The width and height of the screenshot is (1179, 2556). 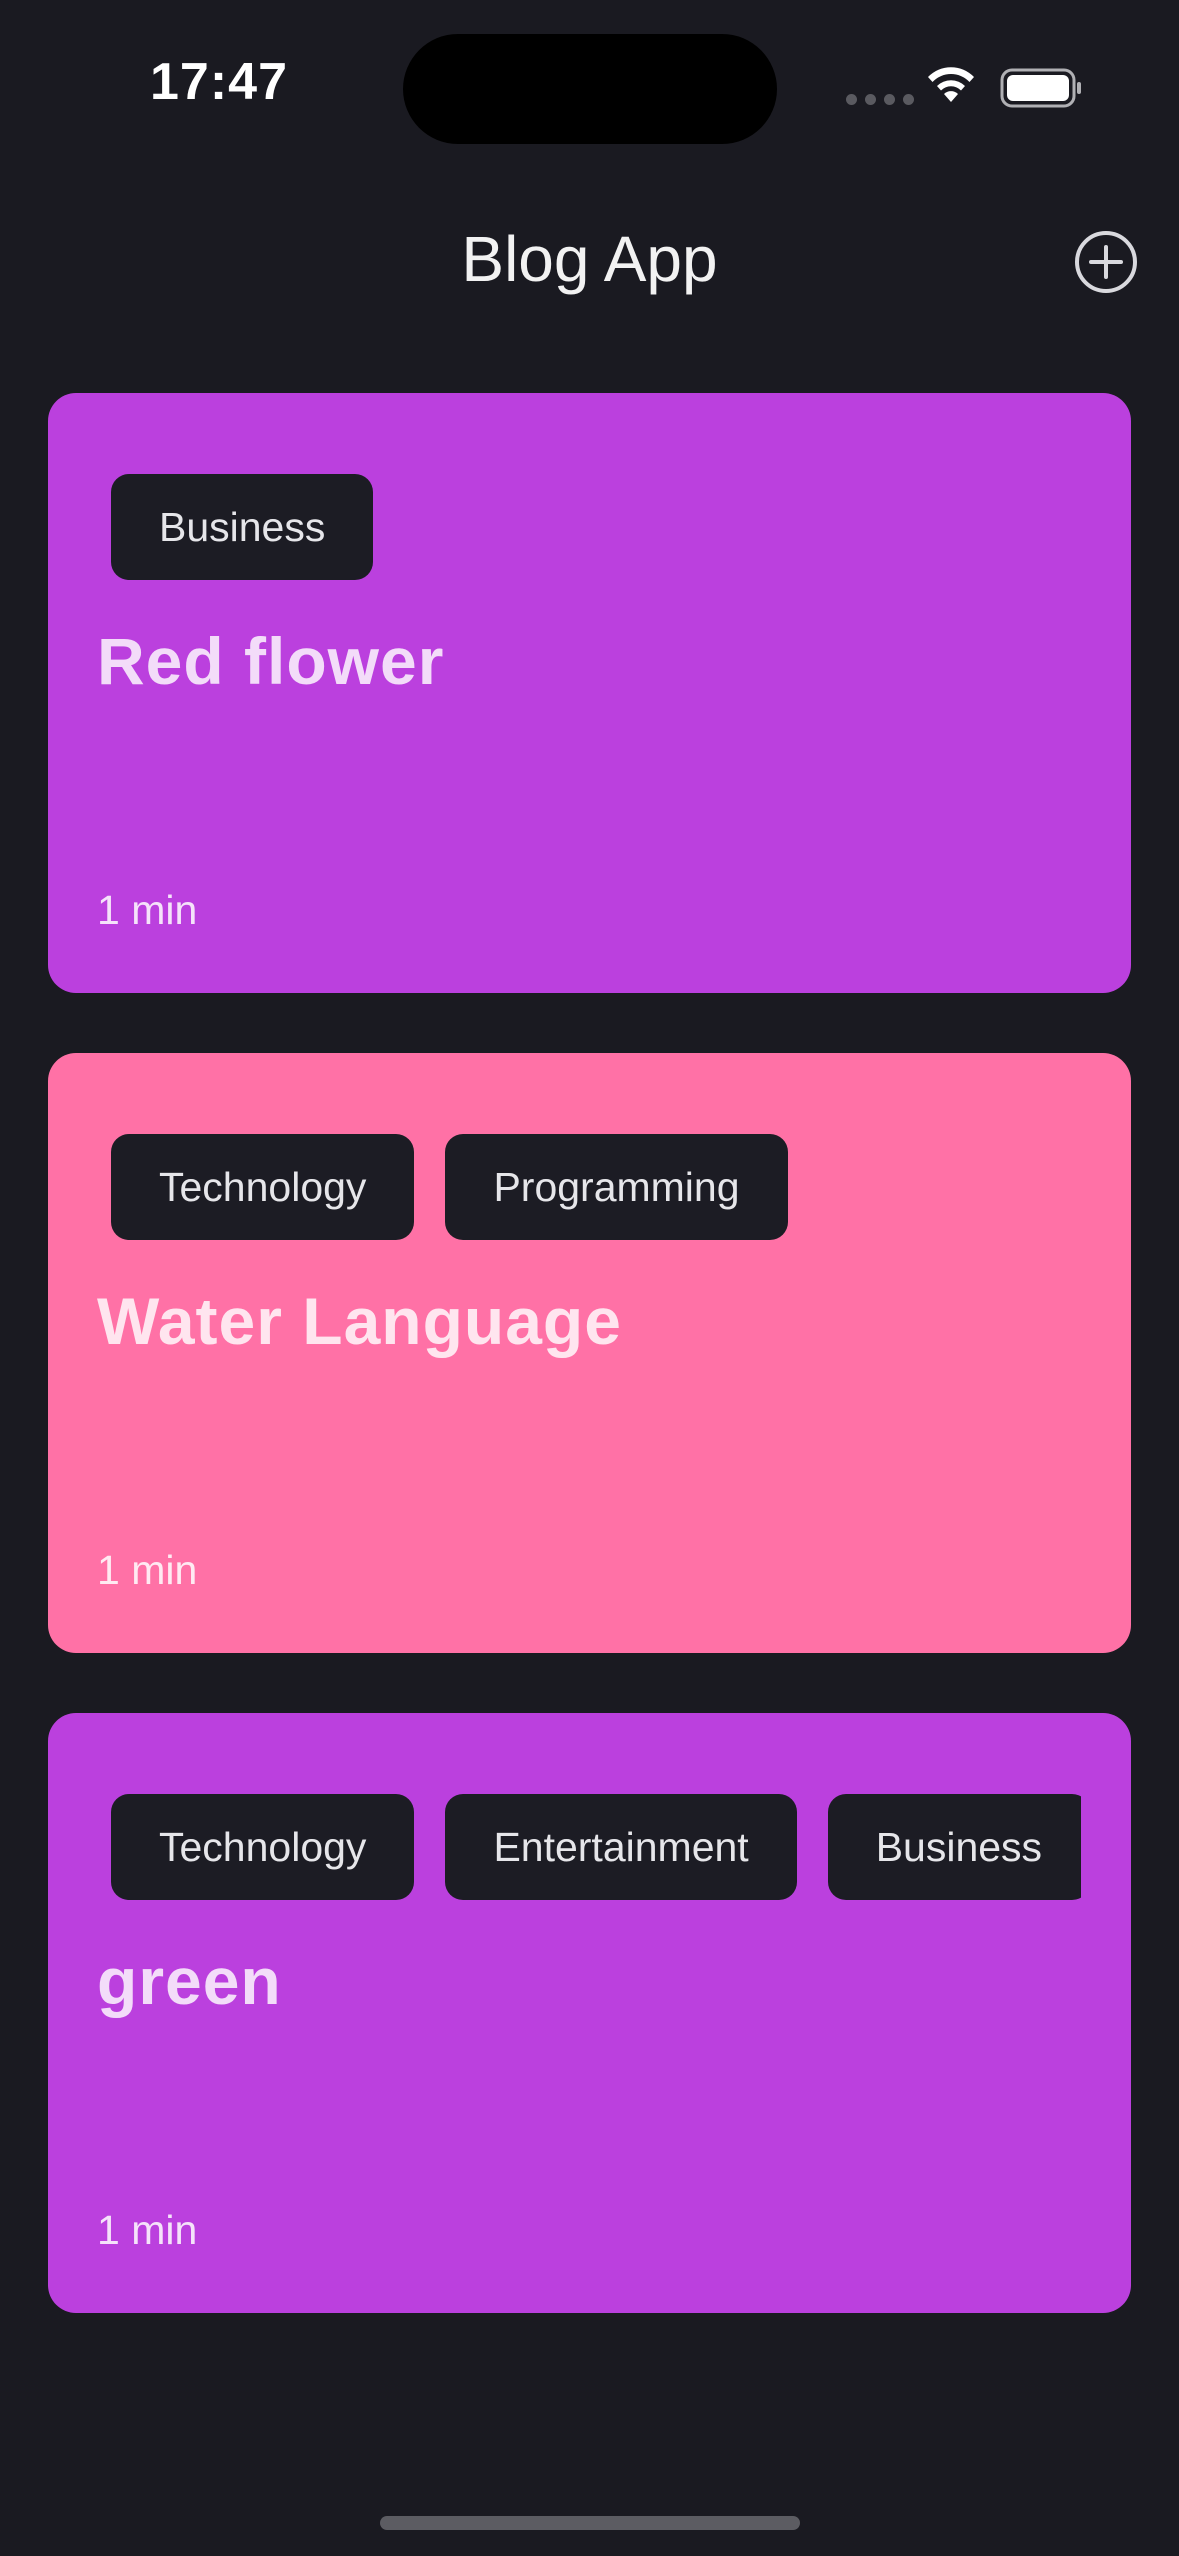 I want to click on post-title: Water Language, so click(x=359, y=1321).